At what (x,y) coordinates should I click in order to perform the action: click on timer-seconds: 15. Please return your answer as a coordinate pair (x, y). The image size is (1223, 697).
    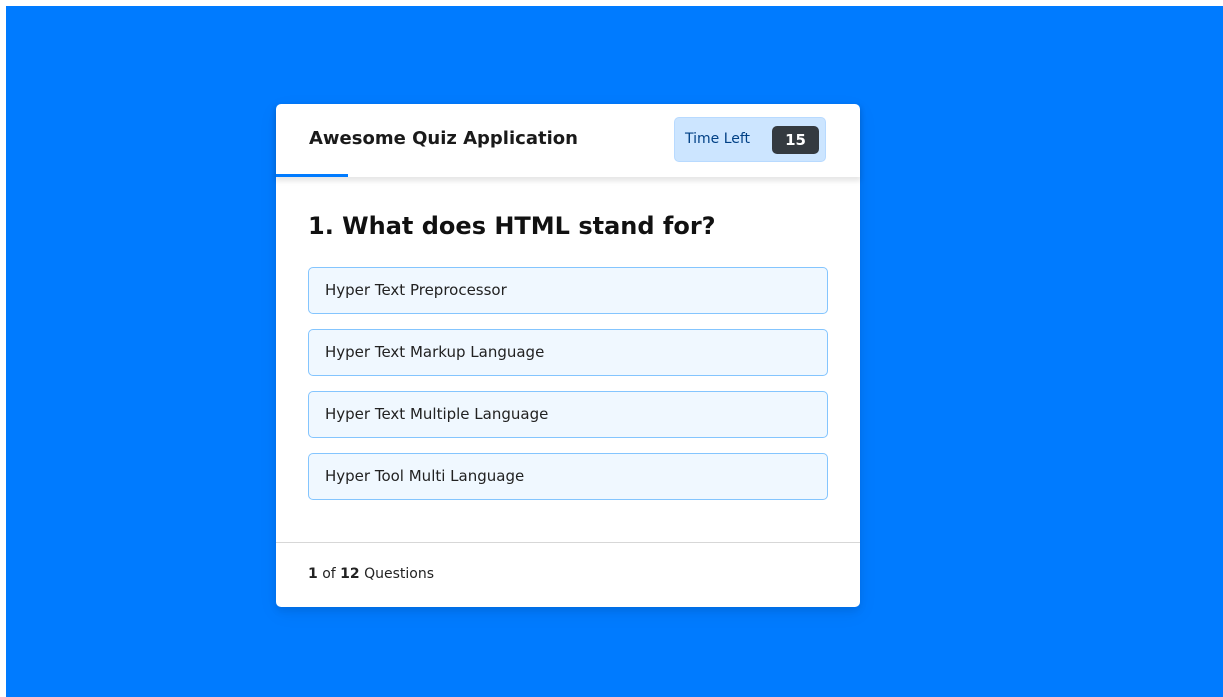
    Looking at the image, I should click on (795, 140).